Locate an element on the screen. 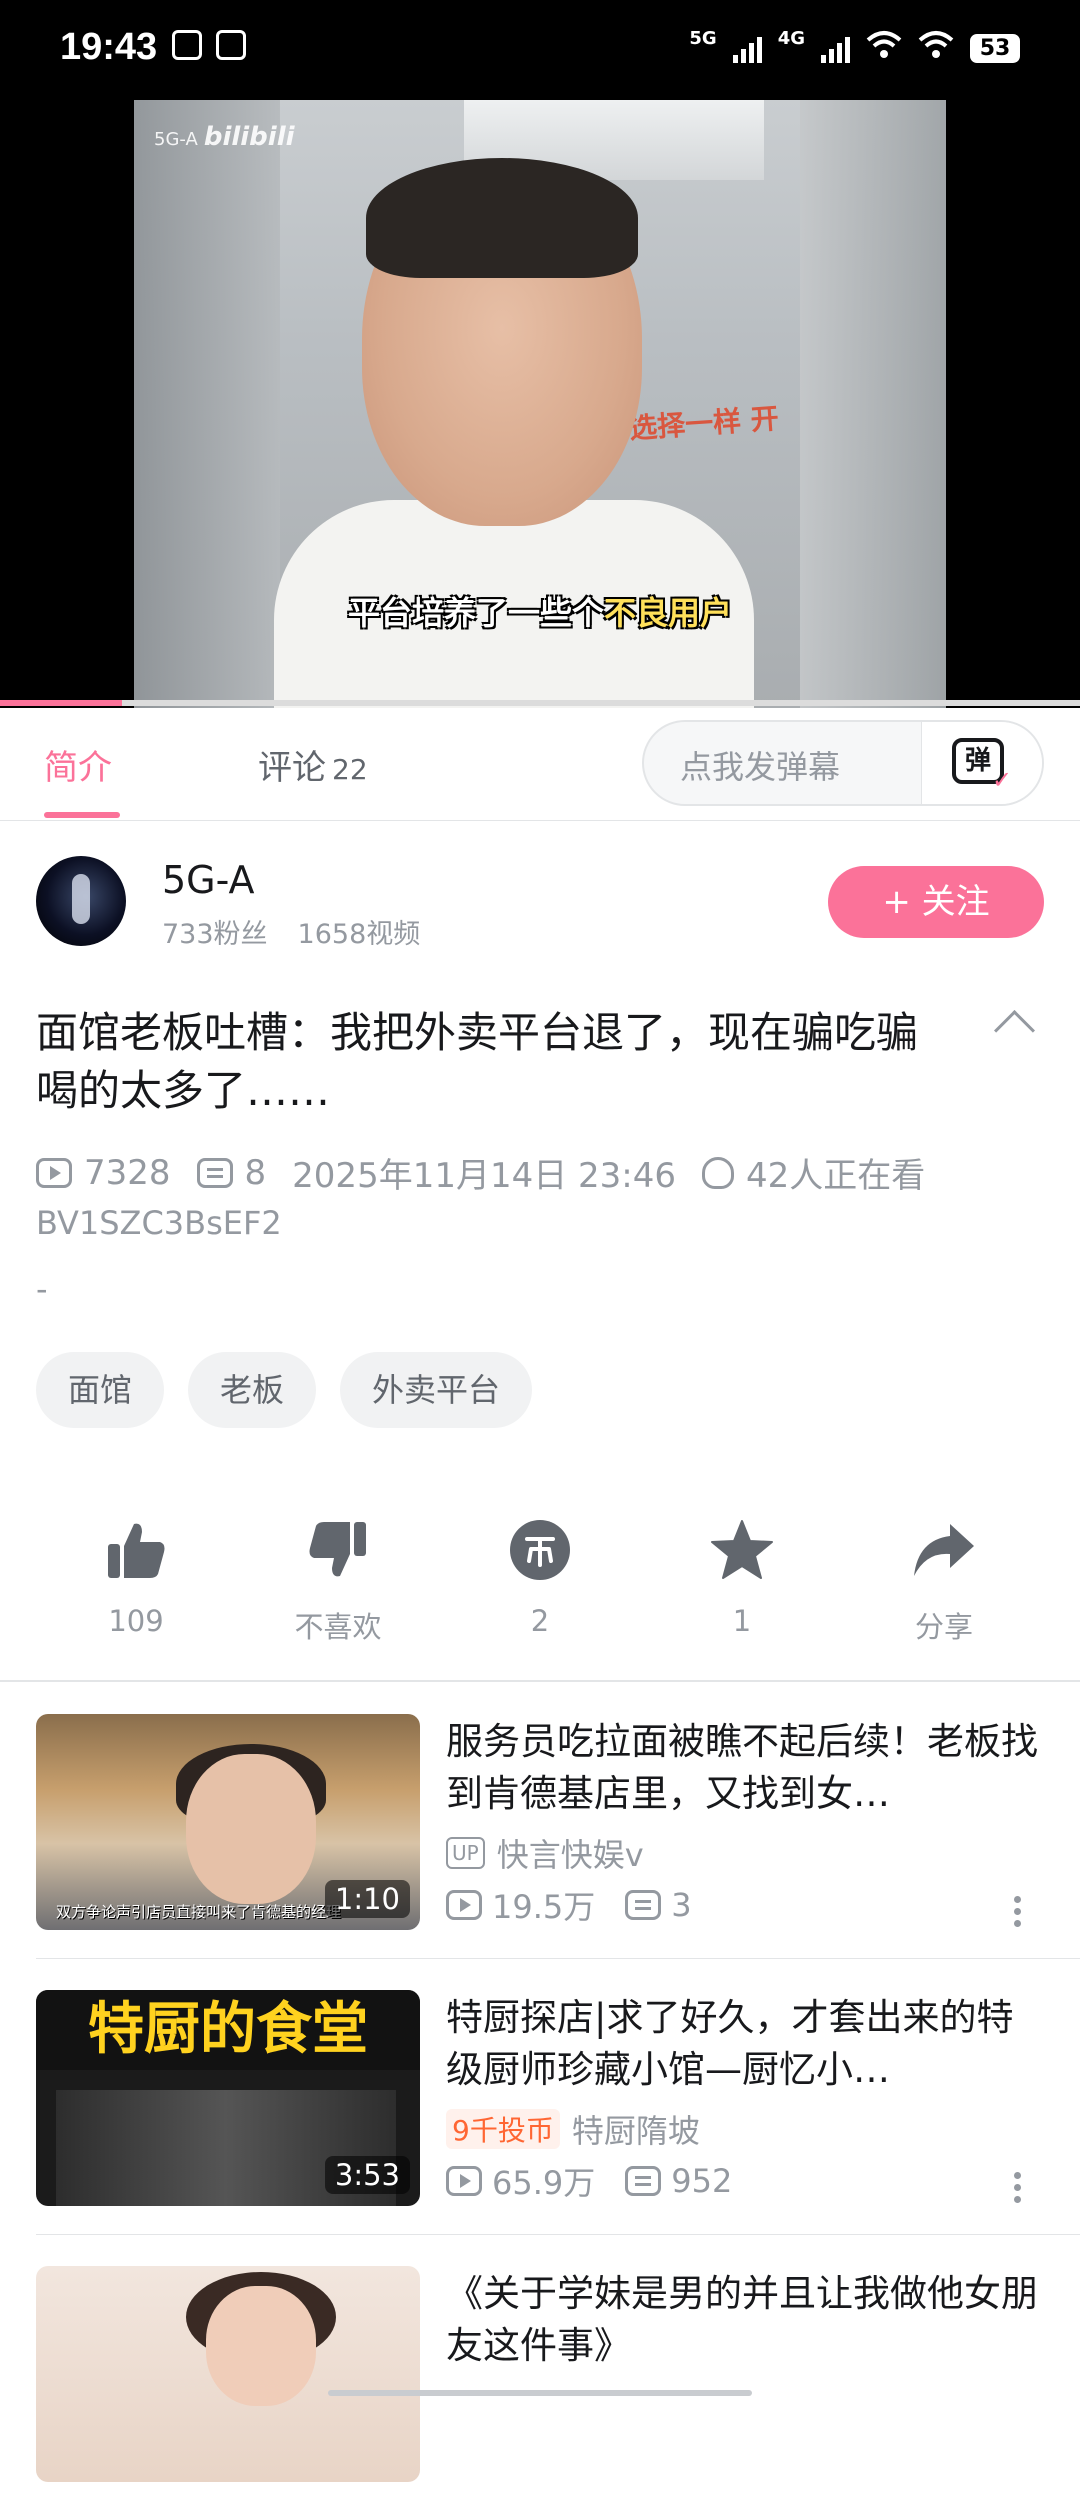  share-icon is located at coordinates (944, 1550).